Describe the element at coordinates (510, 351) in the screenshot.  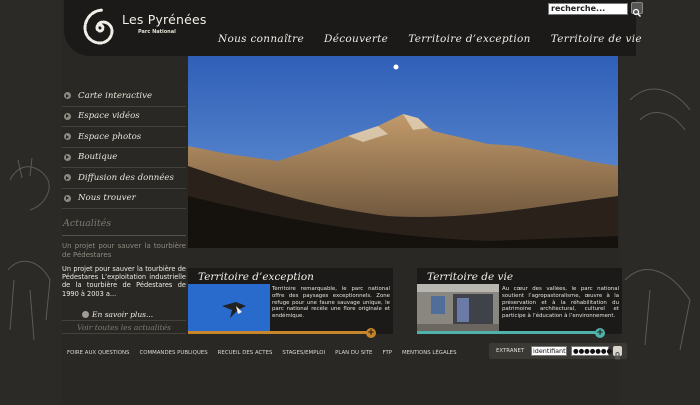
I see `extranet-label: EXTRANET` at that location.